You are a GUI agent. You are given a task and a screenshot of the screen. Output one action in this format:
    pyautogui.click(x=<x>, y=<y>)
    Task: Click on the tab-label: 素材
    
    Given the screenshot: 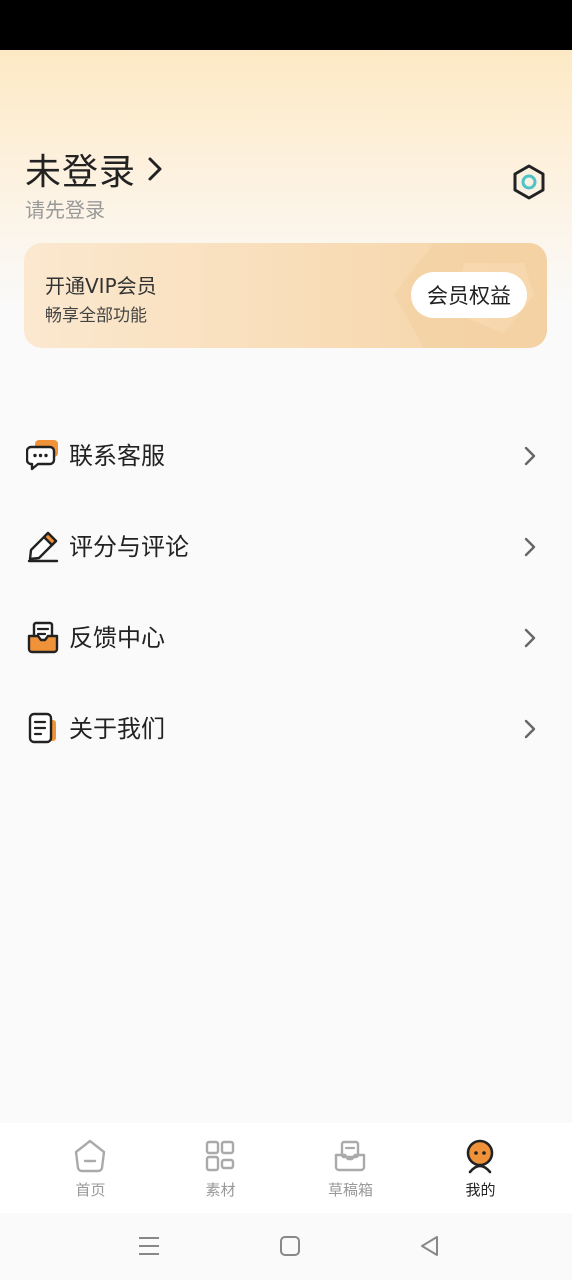 What is the action you would take?
    pyautogui.click(x=220, y=1190)
    